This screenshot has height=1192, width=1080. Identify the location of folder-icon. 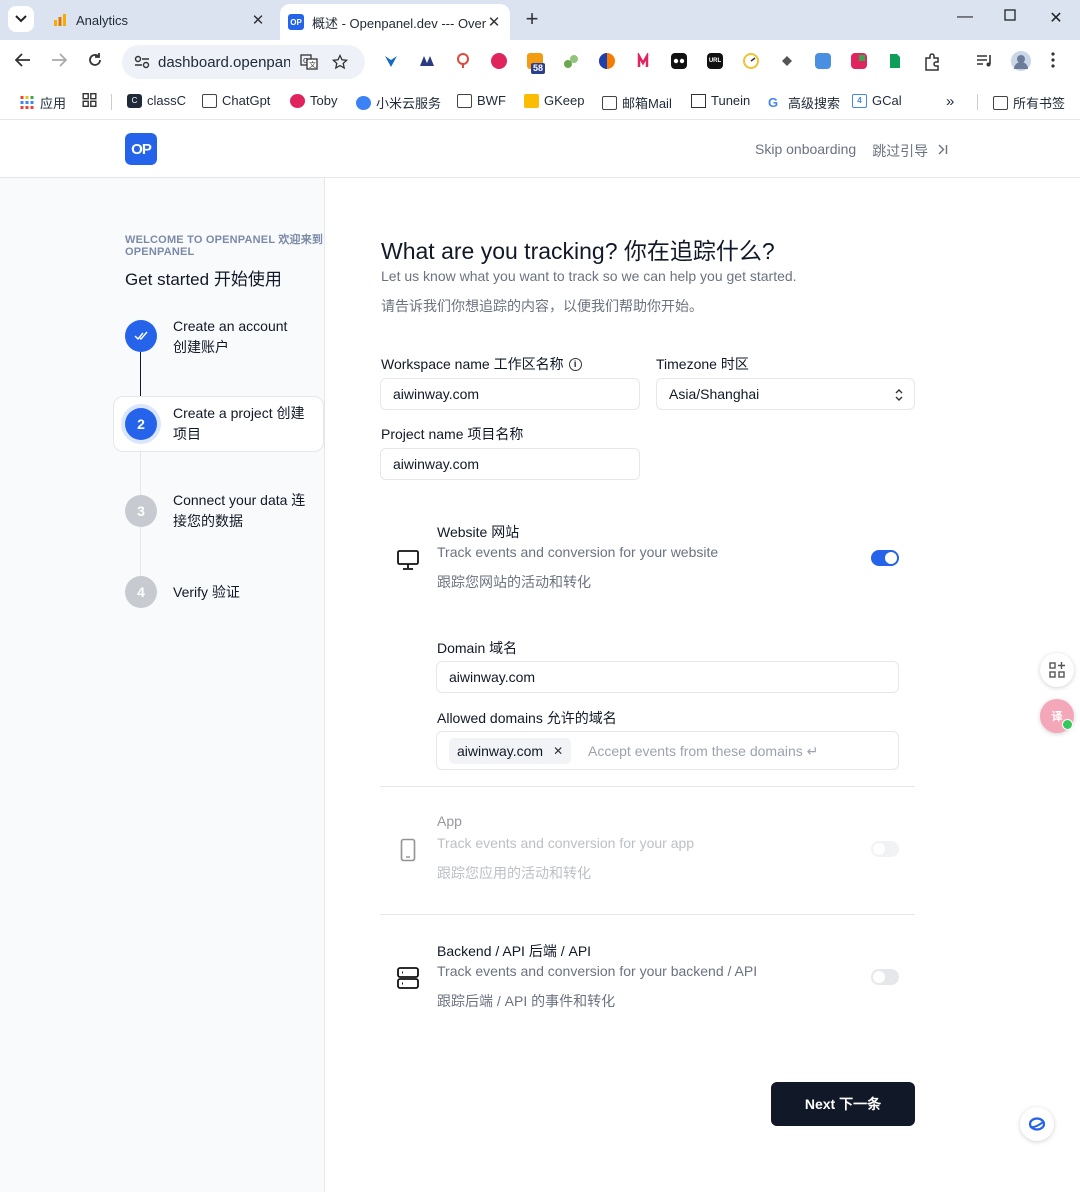
(464, 100).